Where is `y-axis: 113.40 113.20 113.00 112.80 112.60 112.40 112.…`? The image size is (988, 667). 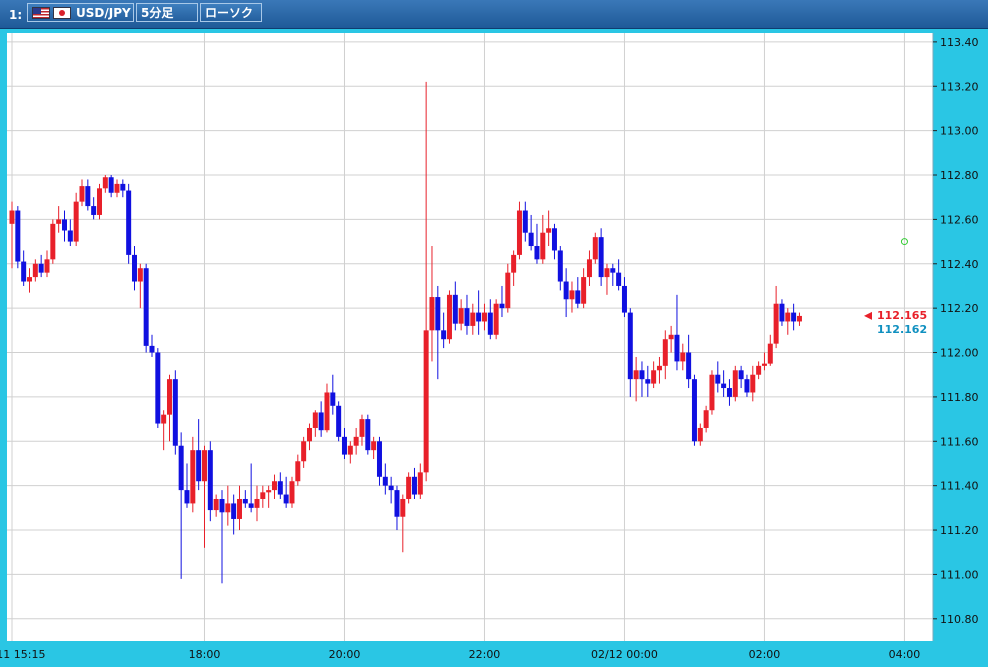
y-axis: 113.40 113.20 113.00 112.80 112.60 112.40 112.… is located at coordinates (955, 337).